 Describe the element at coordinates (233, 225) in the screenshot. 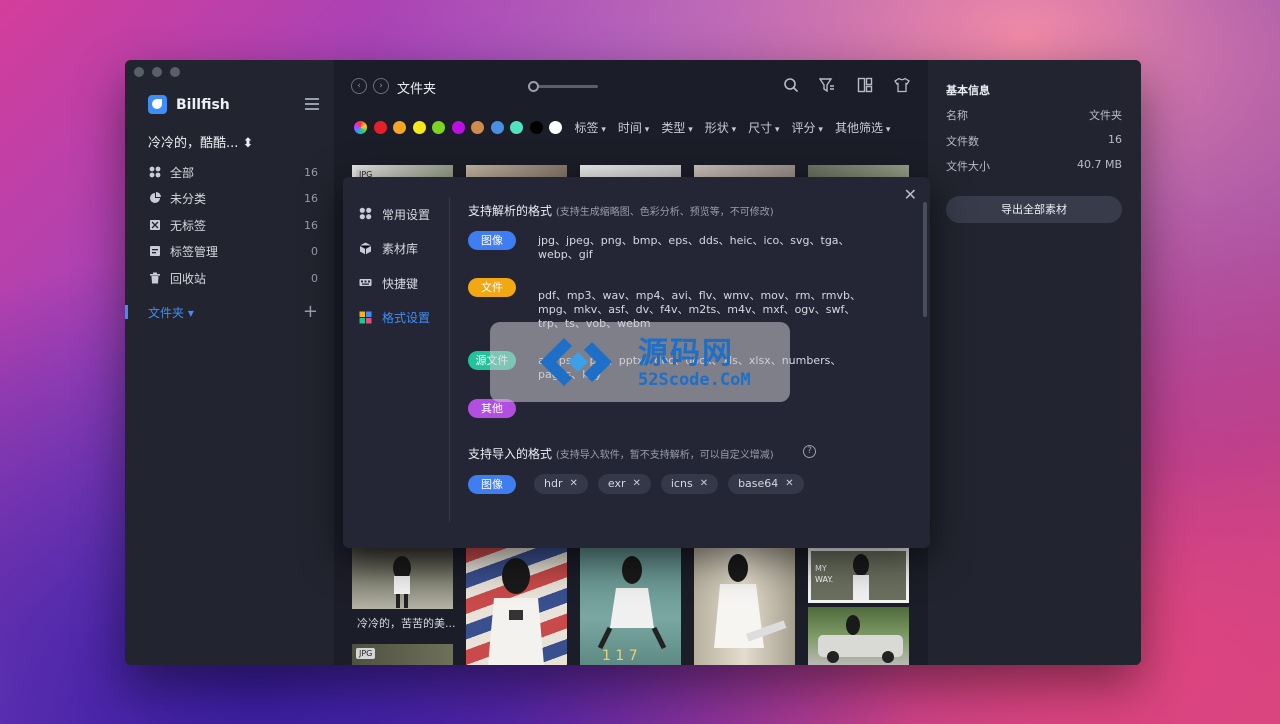

I see `sidebar-item-untagged: 无标签 16` at that location.